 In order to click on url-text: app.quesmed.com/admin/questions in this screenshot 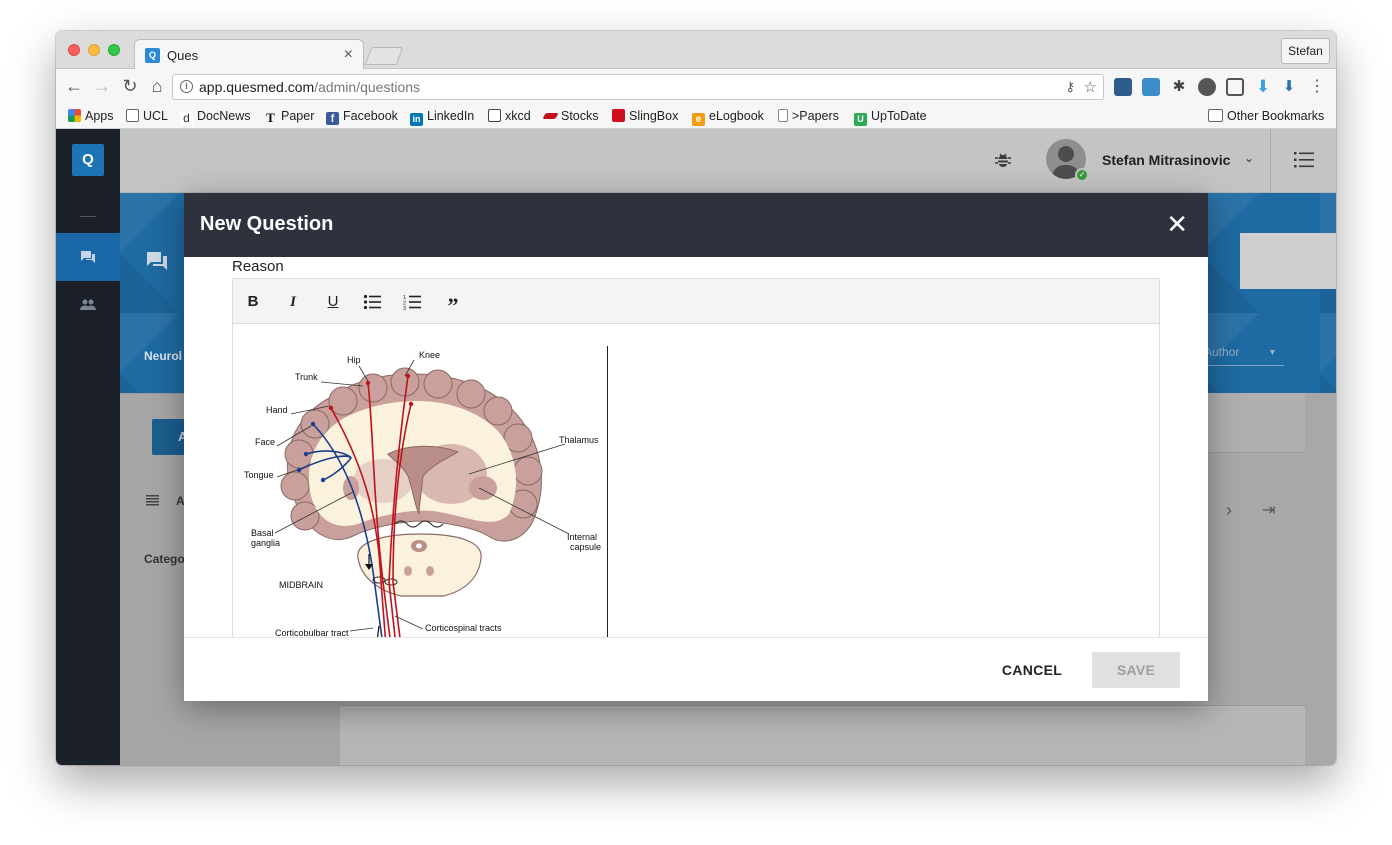, I will do `click(309, 87)`.